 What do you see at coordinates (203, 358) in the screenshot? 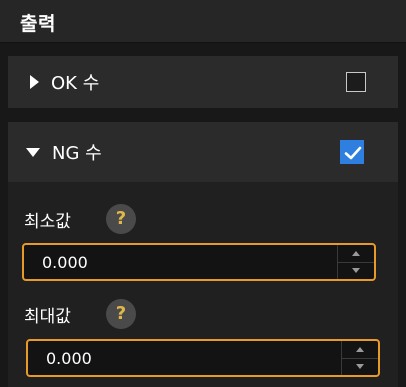
I see `max-value-input: 0.000` at bounding box center [203, 358].